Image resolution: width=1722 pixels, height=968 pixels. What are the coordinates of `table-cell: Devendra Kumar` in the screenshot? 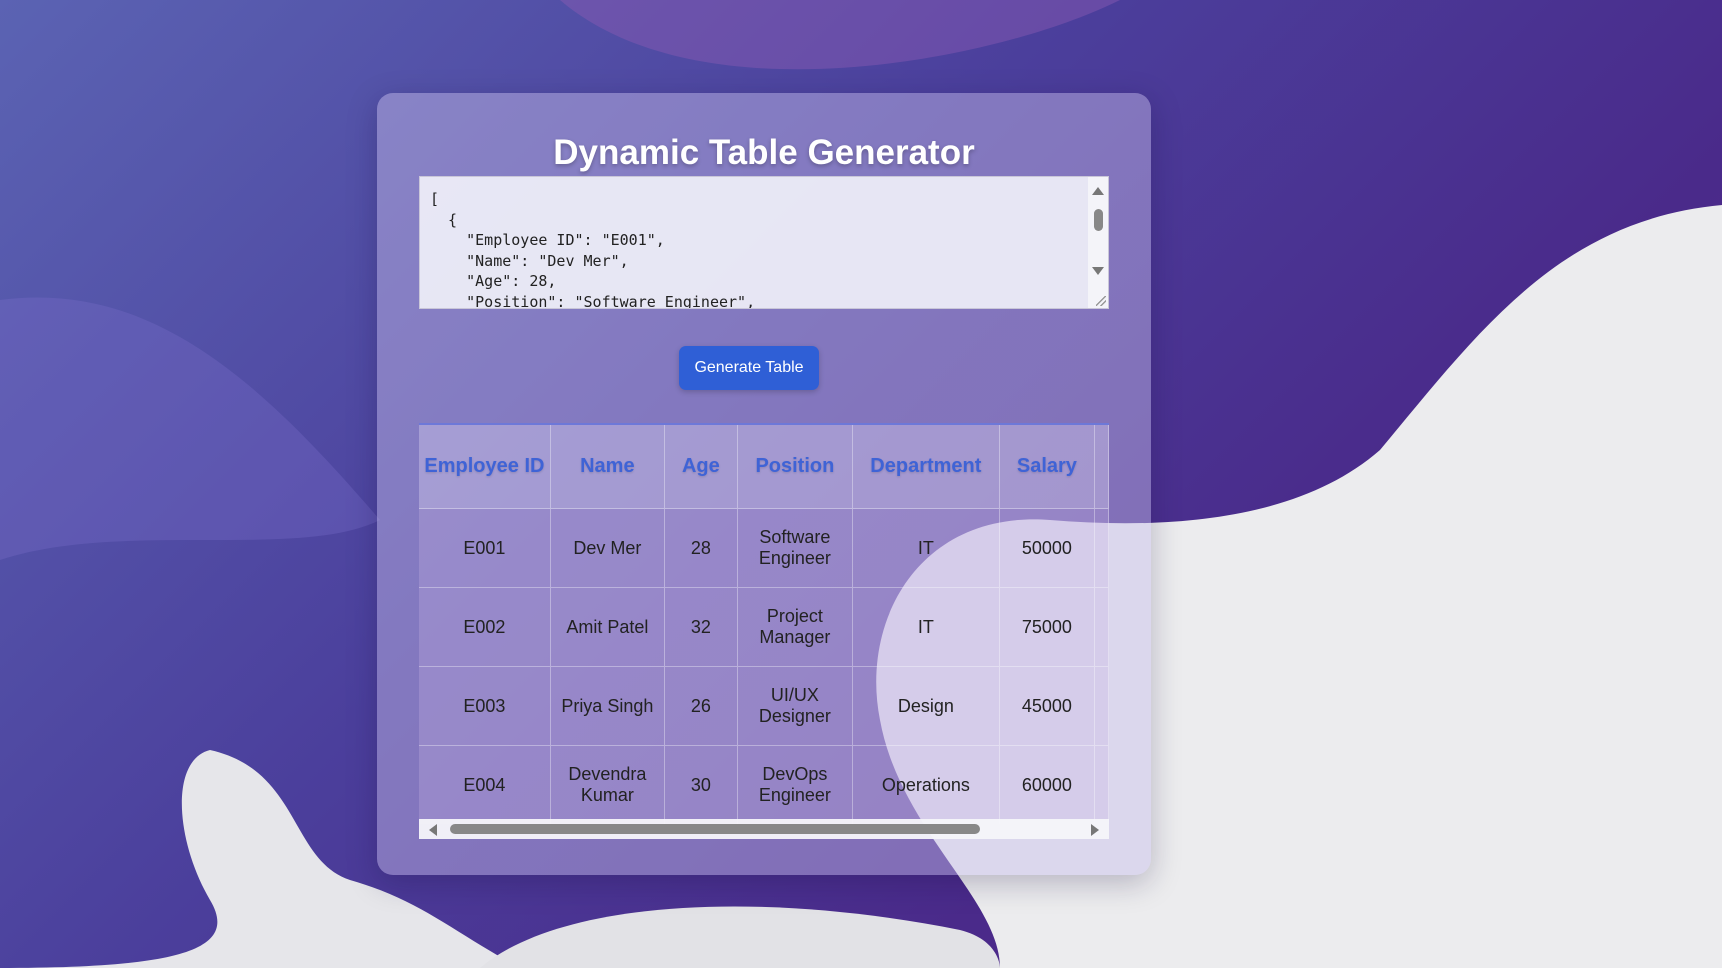 It's located at (607, 784).